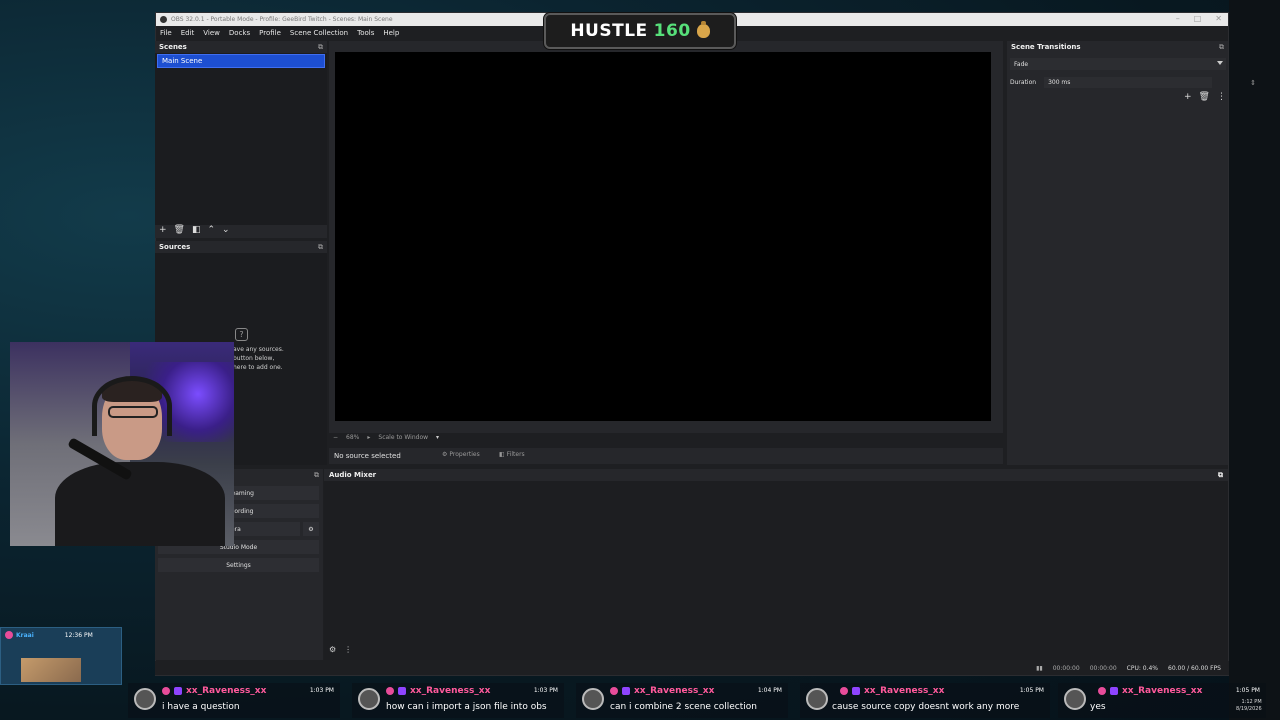 This screenshot has height=720, width=1280. Describe the element at coordinates (319, 33) in the screenshot. I see `menu-scene-collection: Scene Collection` at that location.